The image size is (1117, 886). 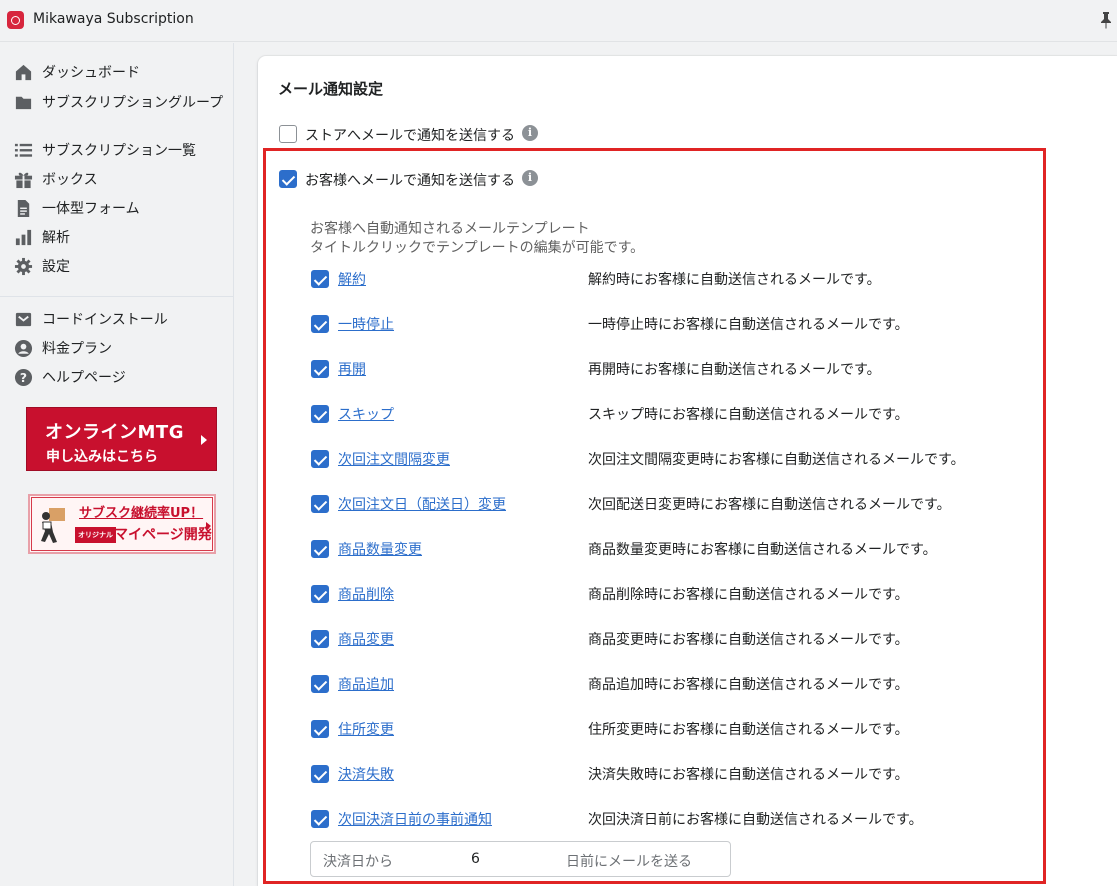 I want to click on sidebar-item-label: ボックス, so click(x=70, y=180).